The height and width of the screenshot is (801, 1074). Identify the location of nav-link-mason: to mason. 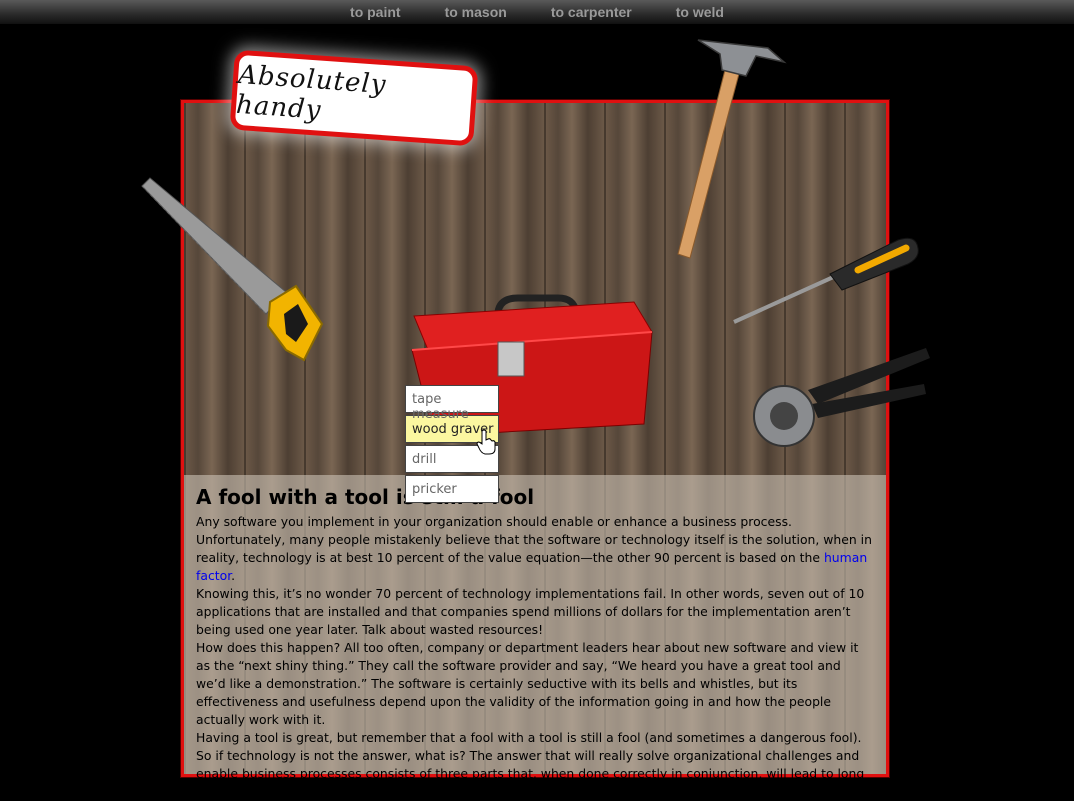
(476, 12).